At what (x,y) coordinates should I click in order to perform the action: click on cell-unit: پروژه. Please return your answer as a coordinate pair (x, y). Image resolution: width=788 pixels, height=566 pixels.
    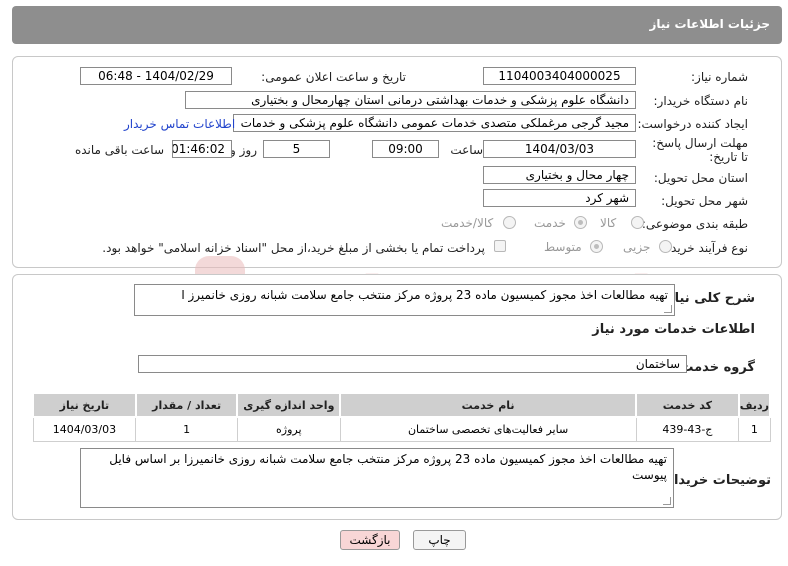
    Looking at the image, I should click on (288, 429).